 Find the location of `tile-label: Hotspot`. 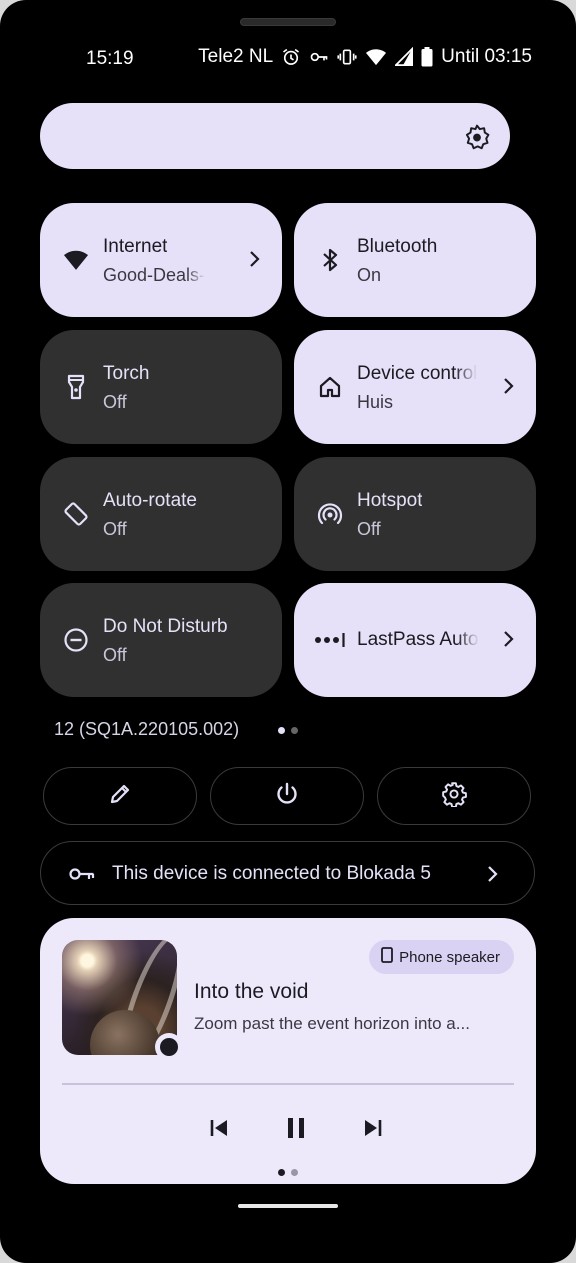

tile-label: Hotspot is located at coordinates (390, 500).